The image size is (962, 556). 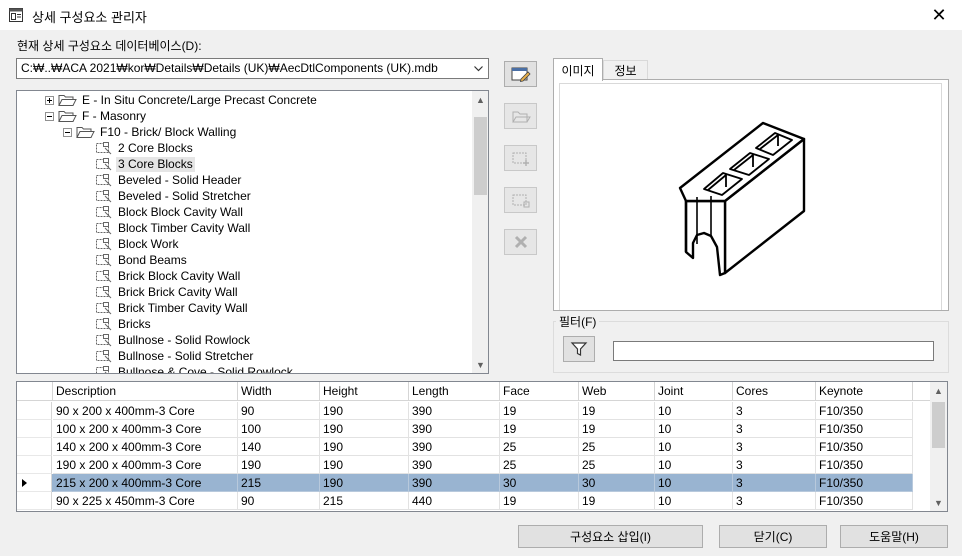 What do you see at coordinates (168, 276) in the screenshot?
I see `tree-component-item: Brick Block Cavity Wall` at bounding box center [168, 276].